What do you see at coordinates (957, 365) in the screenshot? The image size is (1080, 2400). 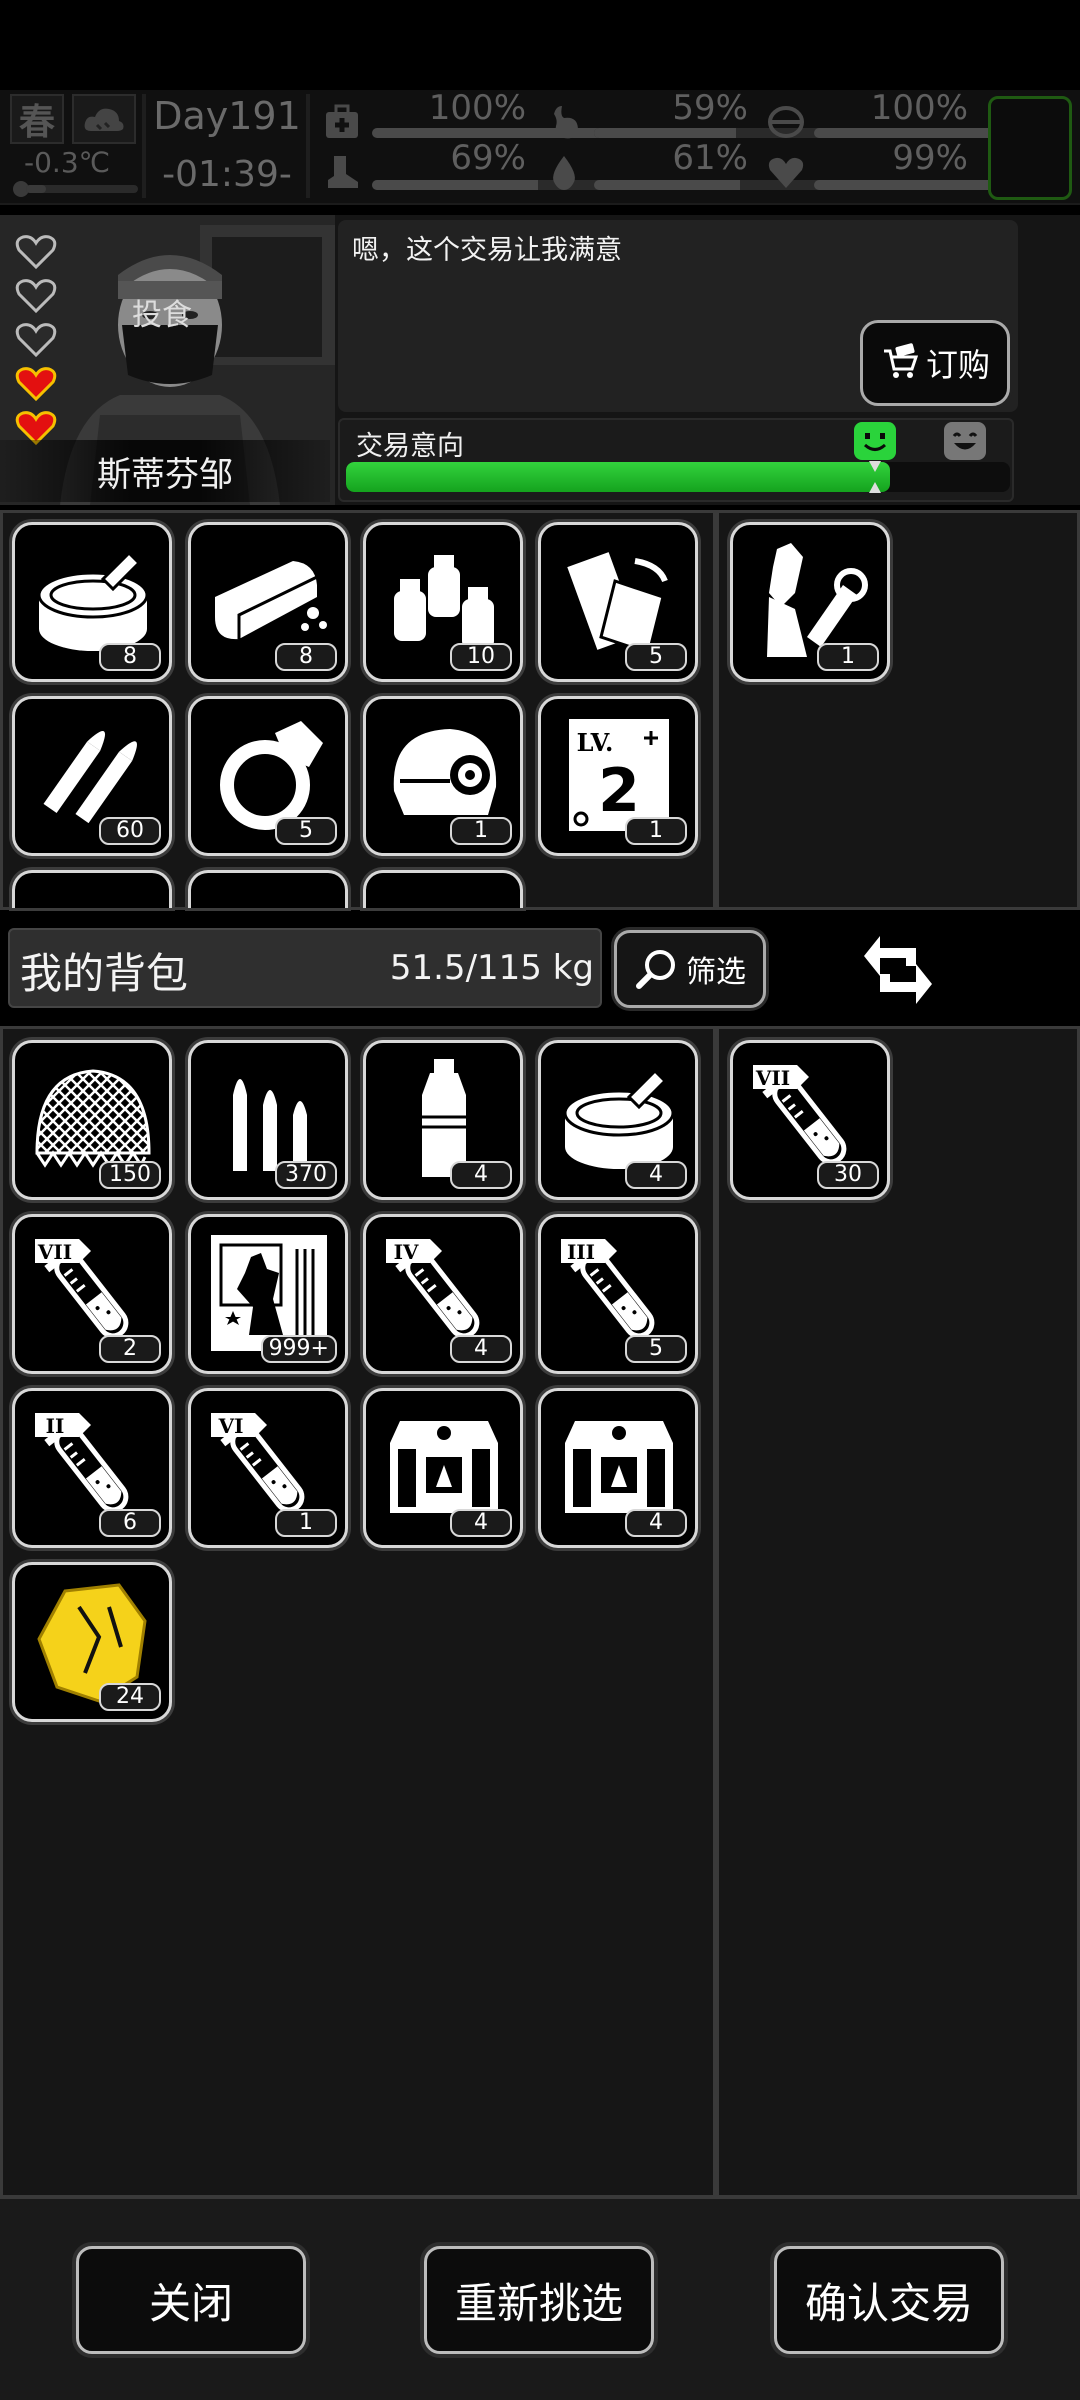 I see `order-button-label: 订购` at bounding box center [957, 365].